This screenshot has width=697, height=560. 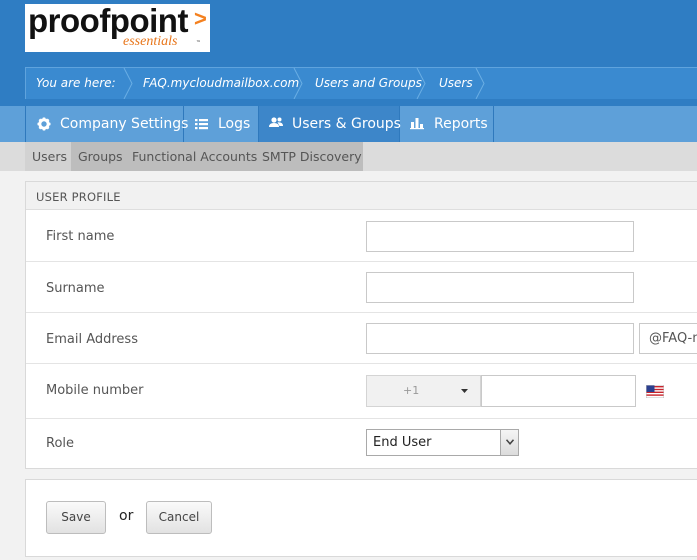 I want to click on breadcrumb-item-users-groups: Users and Groups, so click(x=368, y=83).